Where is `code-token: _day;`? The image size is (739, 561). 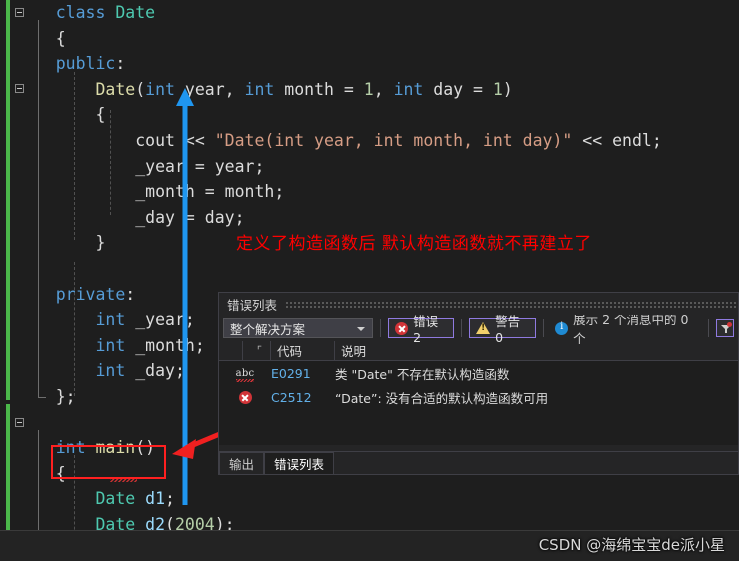
code-token: _day; is located at coordinates (155, 371).